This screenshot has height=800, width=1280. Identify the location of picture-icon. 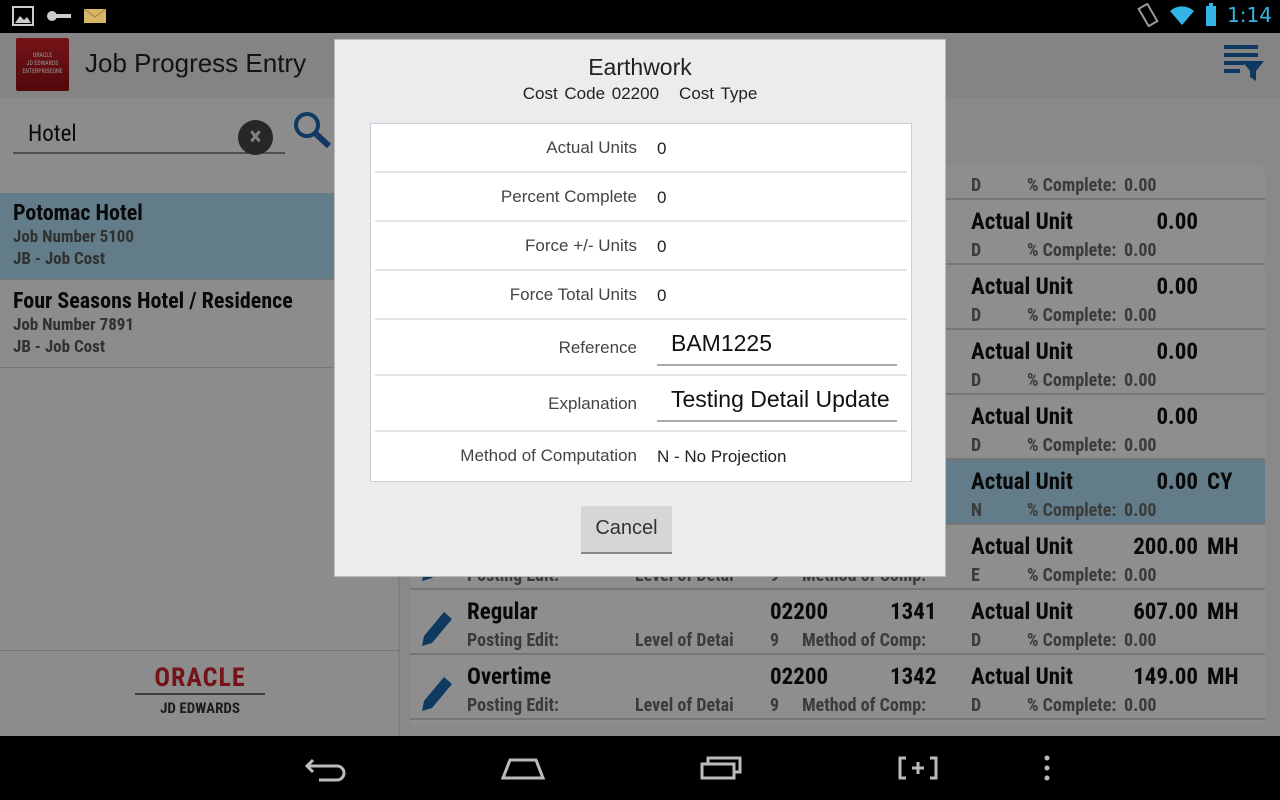
(23, 16).